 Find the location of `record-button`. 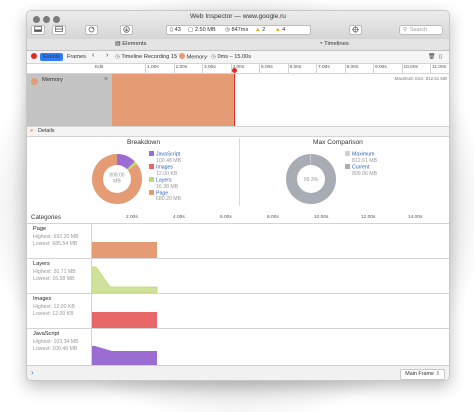

record-button is located at coordinates (34, 57).